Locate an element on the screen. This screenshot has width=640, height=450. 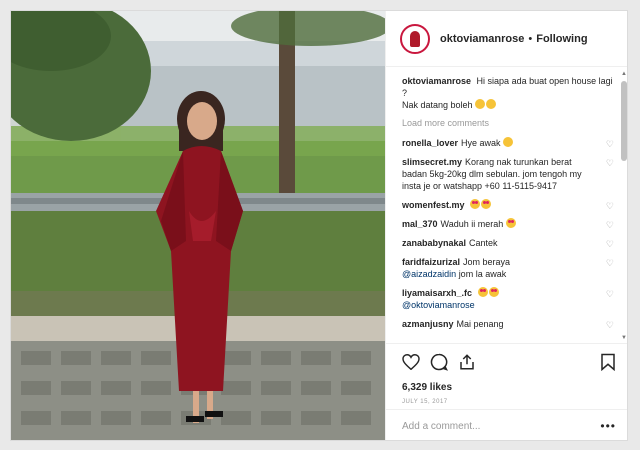
comment-username: ronella_lover is located at coordinates (430, 143).